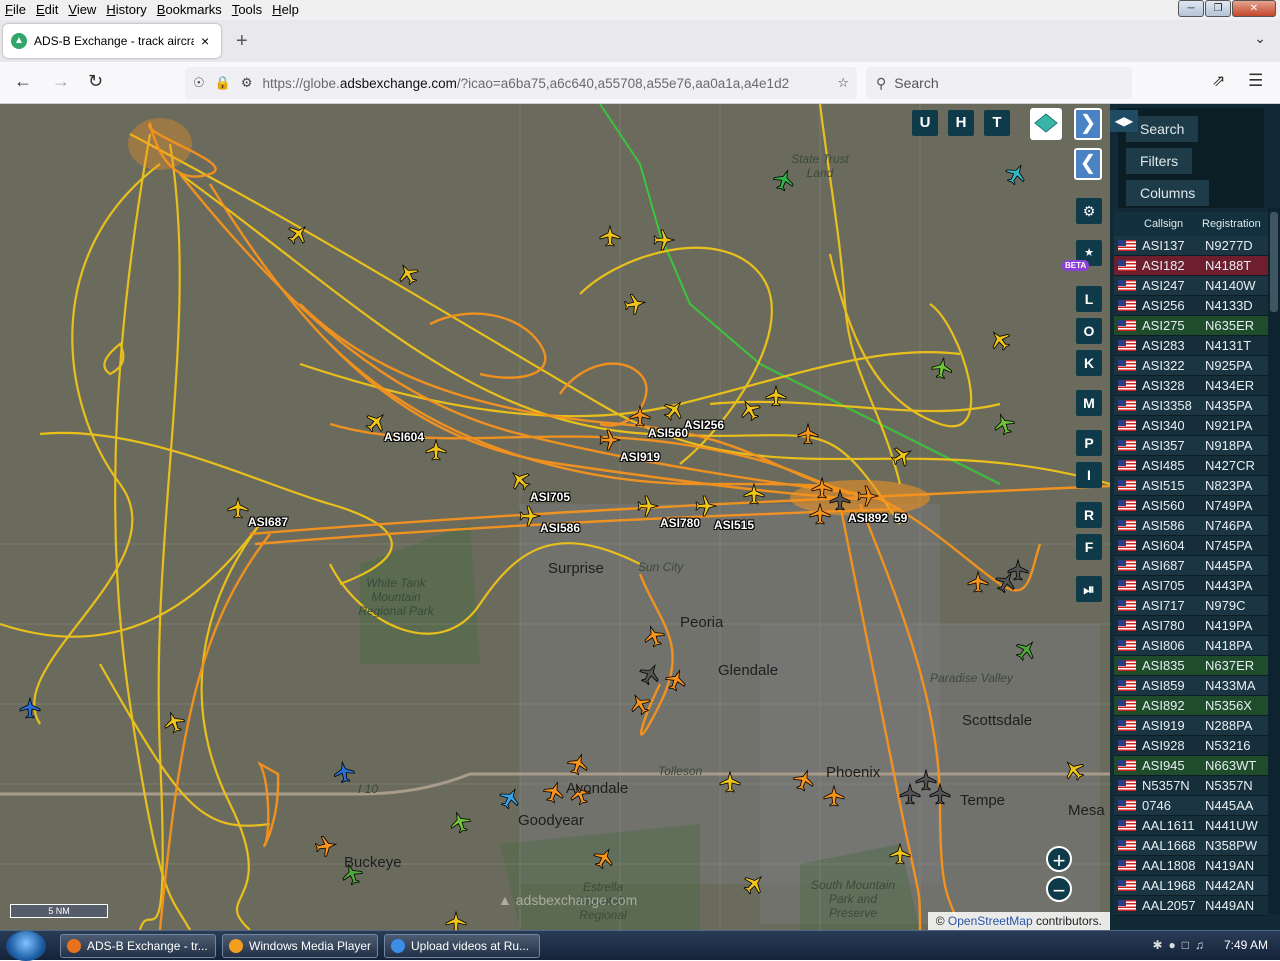 This screenshot has height=961, width=1280. Describe the element at coordinates (15, 10) in the screenshot. I see `menu-file: File` at that location.